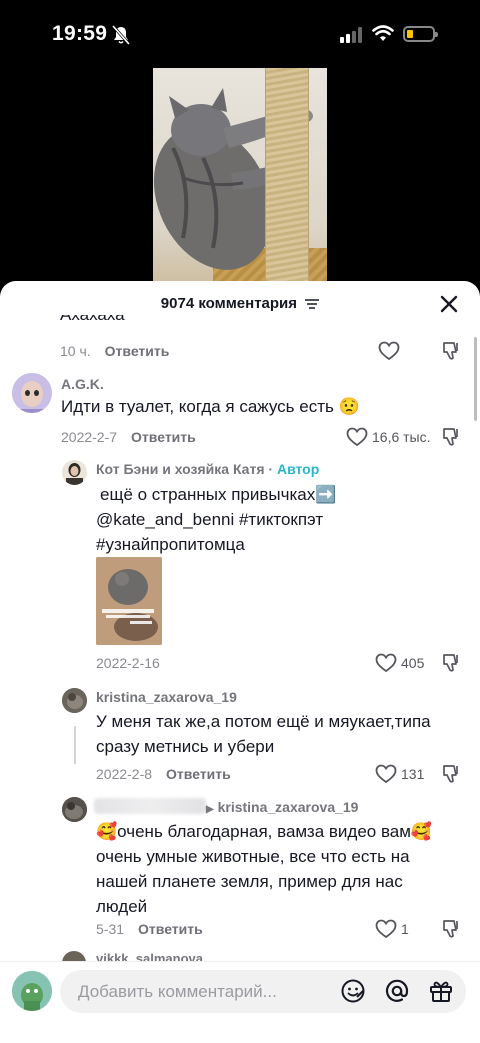 Image resolution: width=480 pixels, height=1043 pixels. What do you see at coordinates (207, 469) in the screenshot?
I see `author-username: Кот Бэни и хозяйка Катя · Автор` at bounding box center [207, 469].